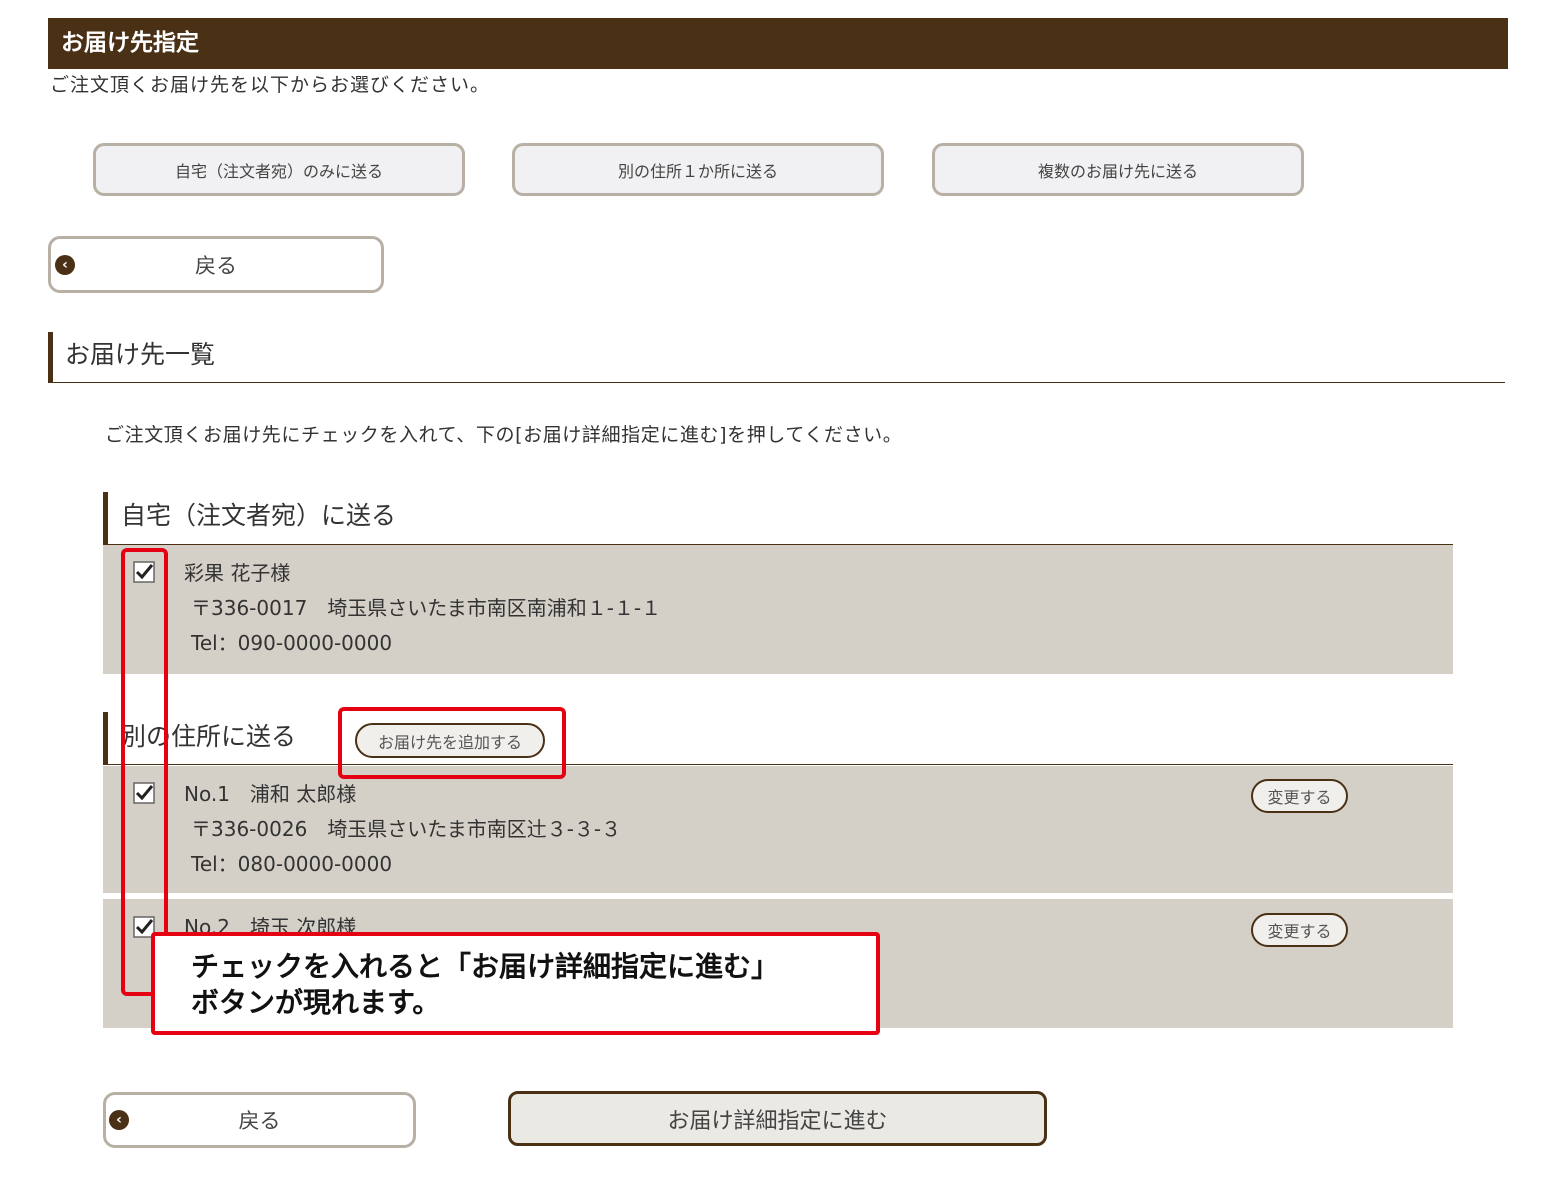 The height and width of the screenshot is (1193, 1551). I want to click on add-button-highlight-box, so click(452, 743).